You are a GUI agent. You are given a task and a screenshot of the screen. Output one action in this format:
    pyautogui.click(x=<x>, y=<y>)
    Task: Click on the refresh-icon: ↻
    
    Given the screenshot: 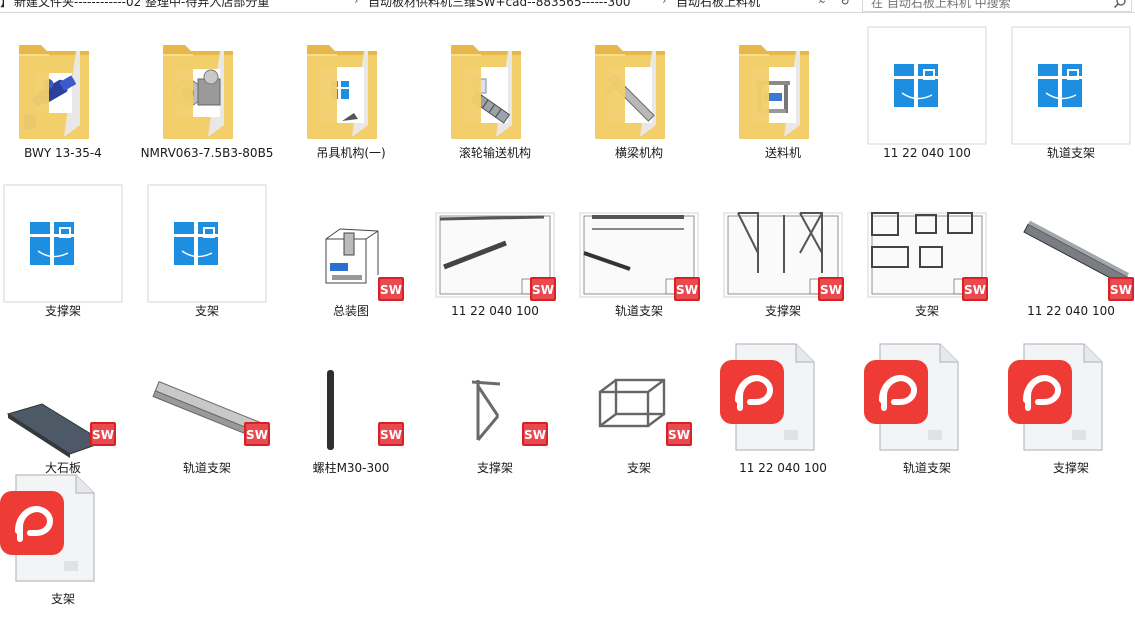 What is the action you would take?
    pyautogui.click(x=845, y=4)
    